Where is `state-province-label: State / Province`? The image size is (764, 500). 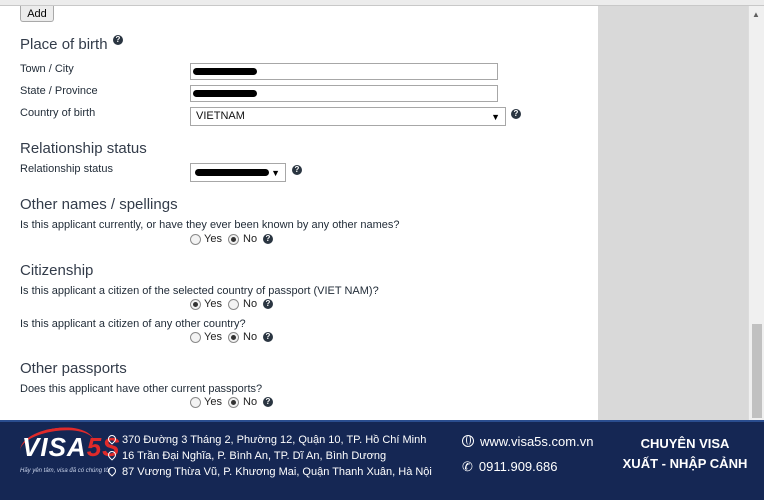
state-province-label: State / Province is located at coordinates (59, 91).